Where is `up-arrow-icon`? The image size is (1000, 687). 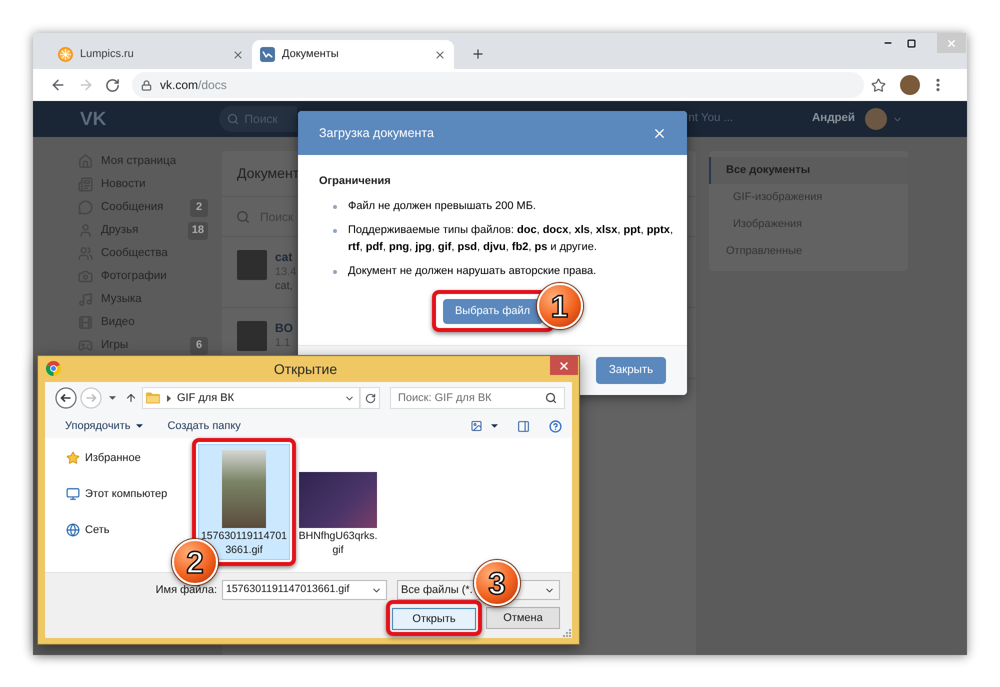 up-arrow-icon is located at coordinates (131, 398).